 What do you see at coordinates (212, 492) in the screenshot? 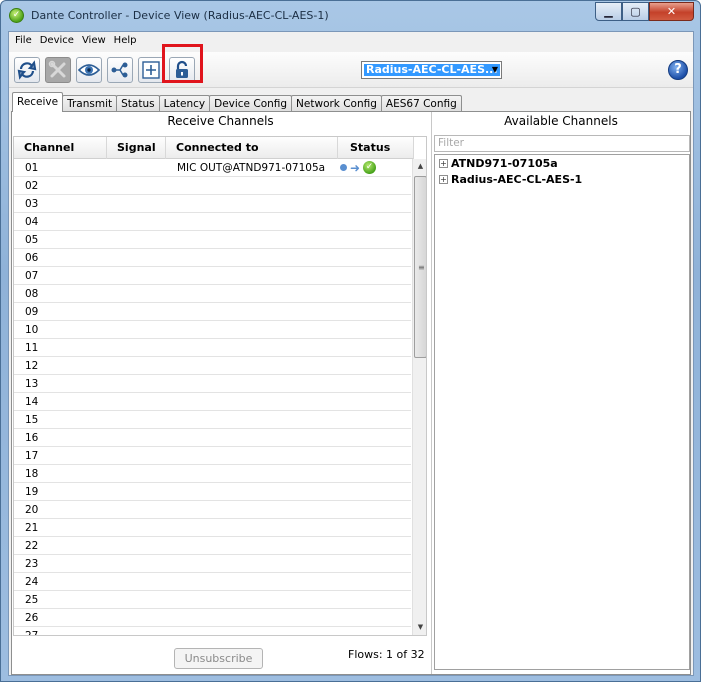
I see `table-row: 19` at bounding box center [212, 492].